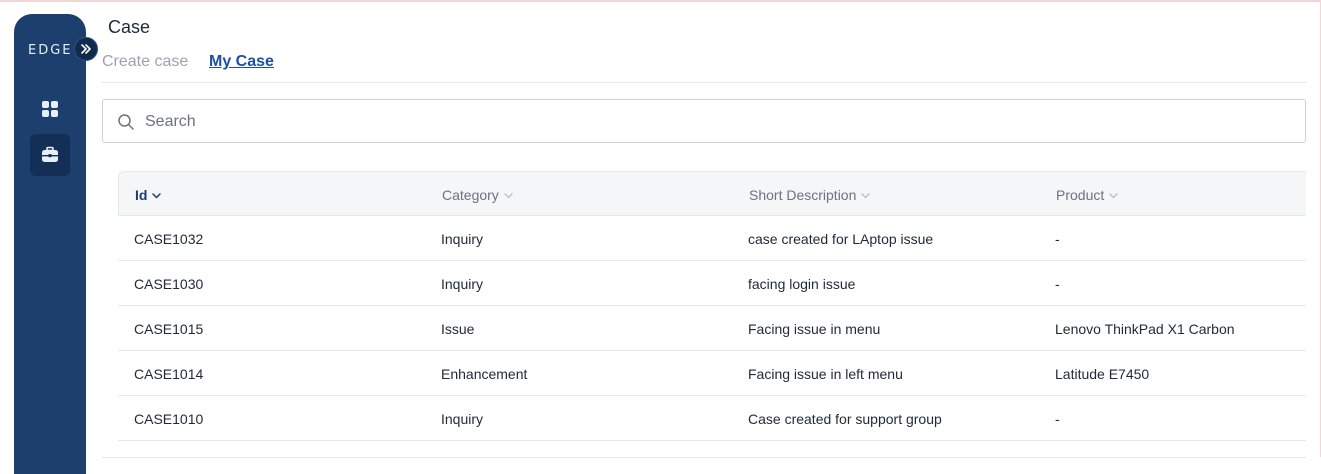 This screenshot has width=1321, height=474. I want to click on column-header-id: Id, so click(148, 194).